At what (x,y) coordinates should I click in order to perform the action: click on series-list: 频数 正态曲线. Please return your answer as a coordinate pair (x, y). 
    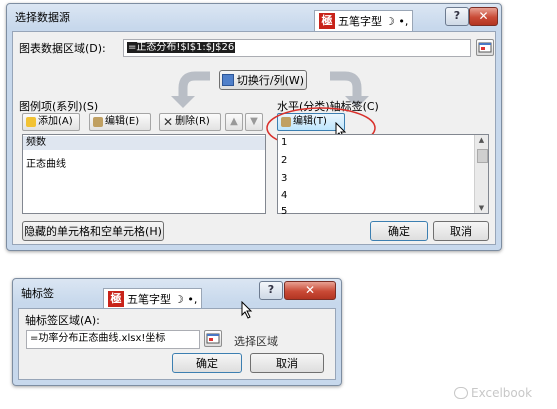
    Looking at the image, I should click on (144, 174).